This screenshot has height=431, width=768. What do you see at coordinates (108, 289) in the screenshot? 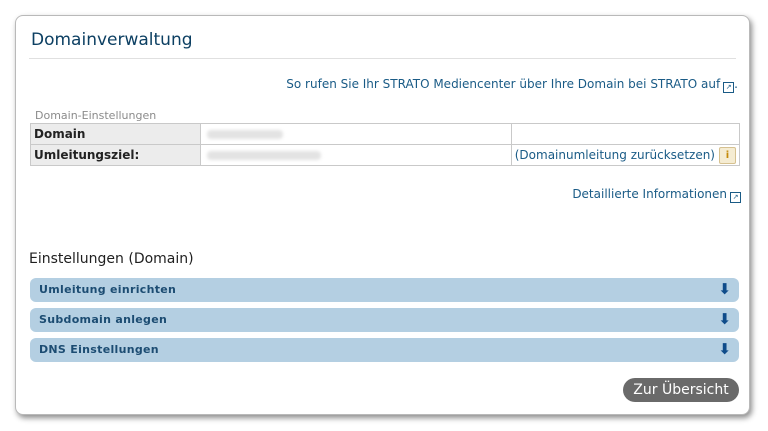
I see `accordion-label: Umleitung einrichten` at bounding box center [108, 289].